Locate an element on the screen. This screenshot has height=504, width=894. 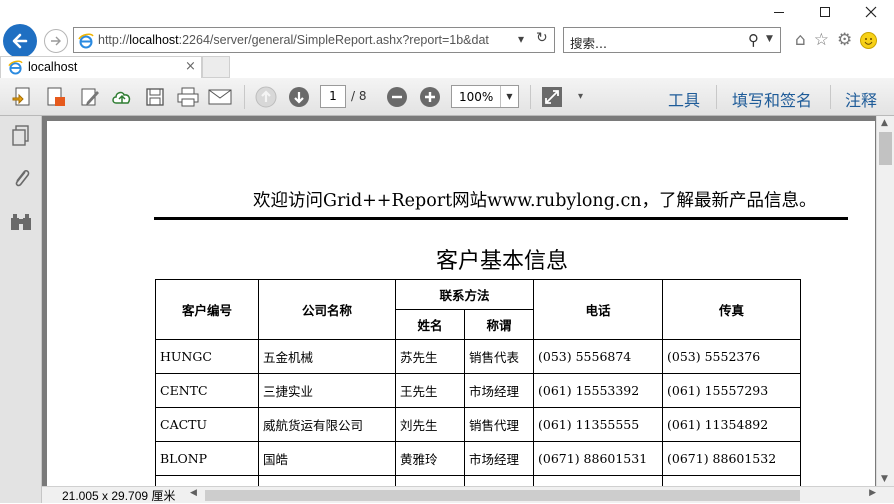
favorites-star-icon: ☆ is located at coordinates (821, 40).